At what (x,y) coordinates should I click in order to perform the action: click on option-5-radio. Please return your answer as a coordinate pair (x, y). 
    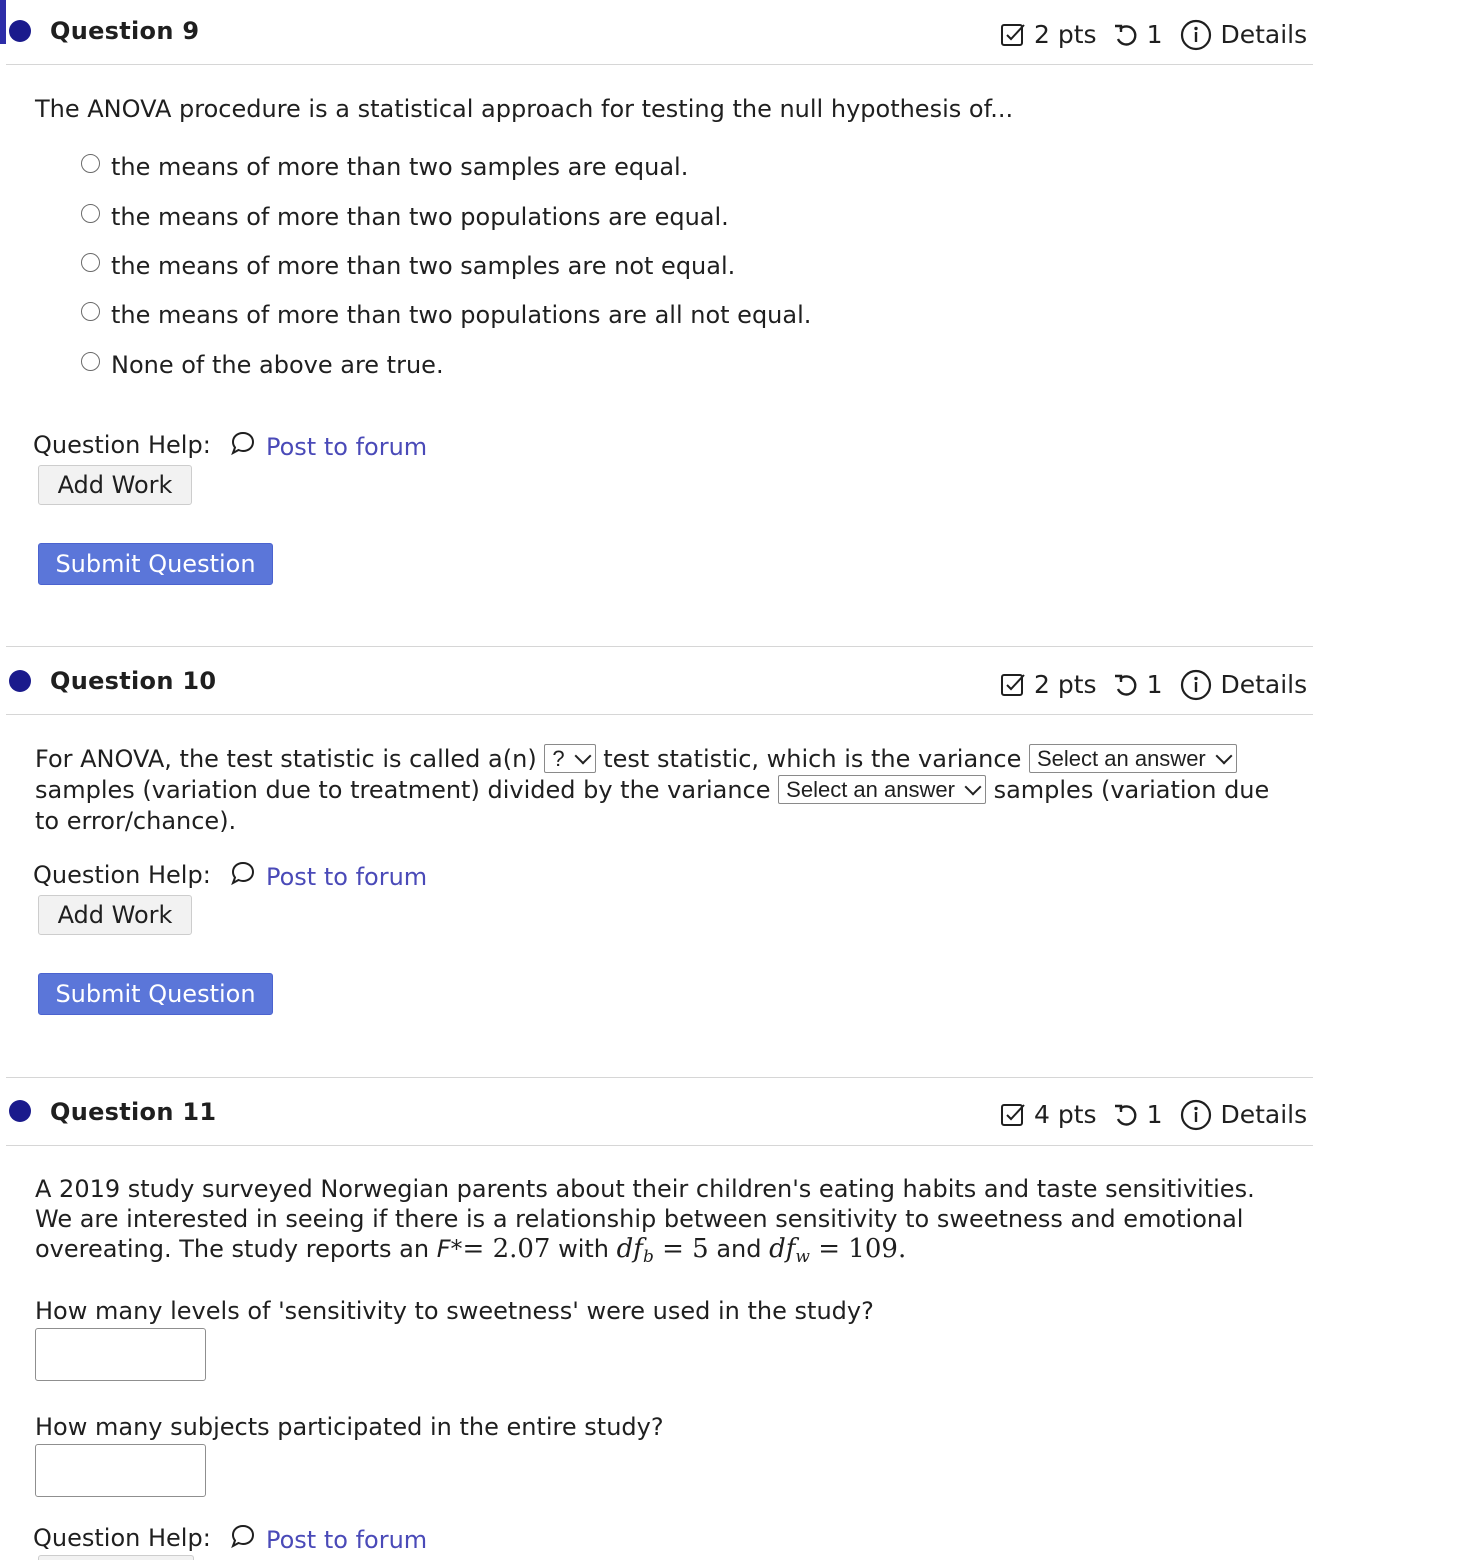
    Looking at the image, I should click on (90, 361).